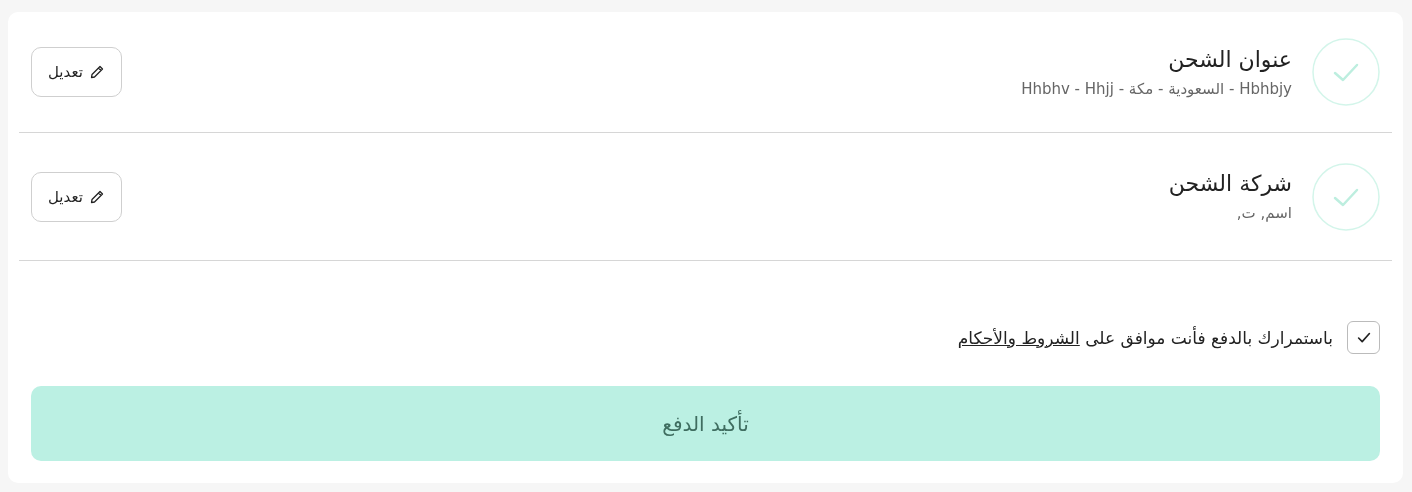  Describe the element at coordinates (1145, 337) in the screenshot. I see `terms-agreement-text: باستمرارك بالدفع فأنت موافق على الشروط والأحكام` at that location.